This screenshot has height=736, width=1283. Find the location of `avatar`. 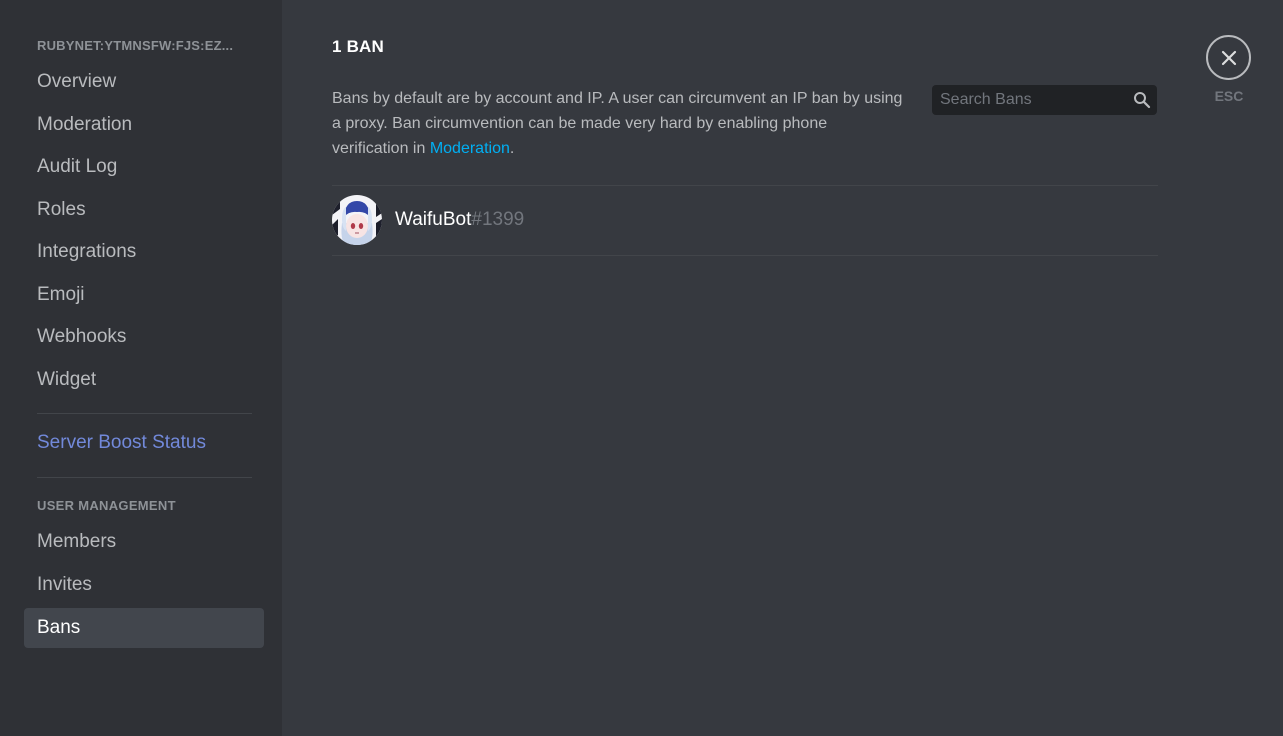

avatar is located at coordinates (357, 220).